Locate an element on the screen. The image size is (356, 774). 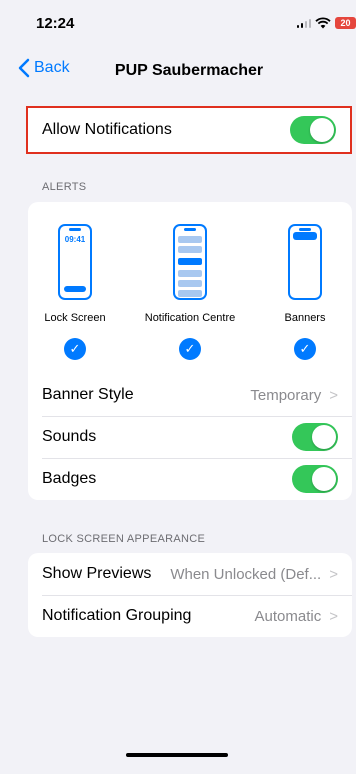
show-previews-row: Show Previews When Unlocked (Def... > is located at coordinates (190, 574).